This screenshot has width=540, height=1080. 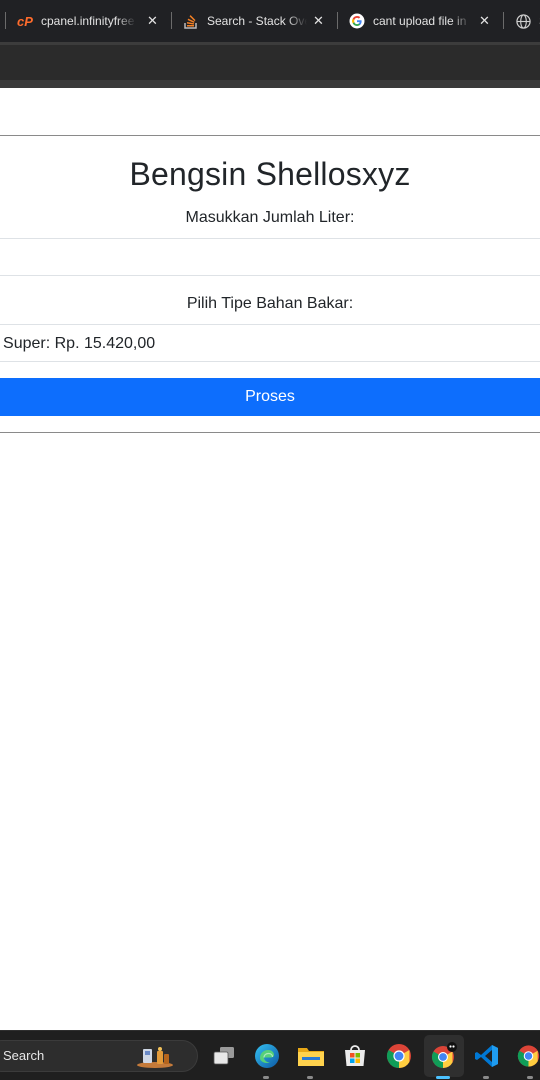 What do you see at coordinates (523, 21) in the screenshot?
I see `globe-icon` at bounding box center [523, 21].